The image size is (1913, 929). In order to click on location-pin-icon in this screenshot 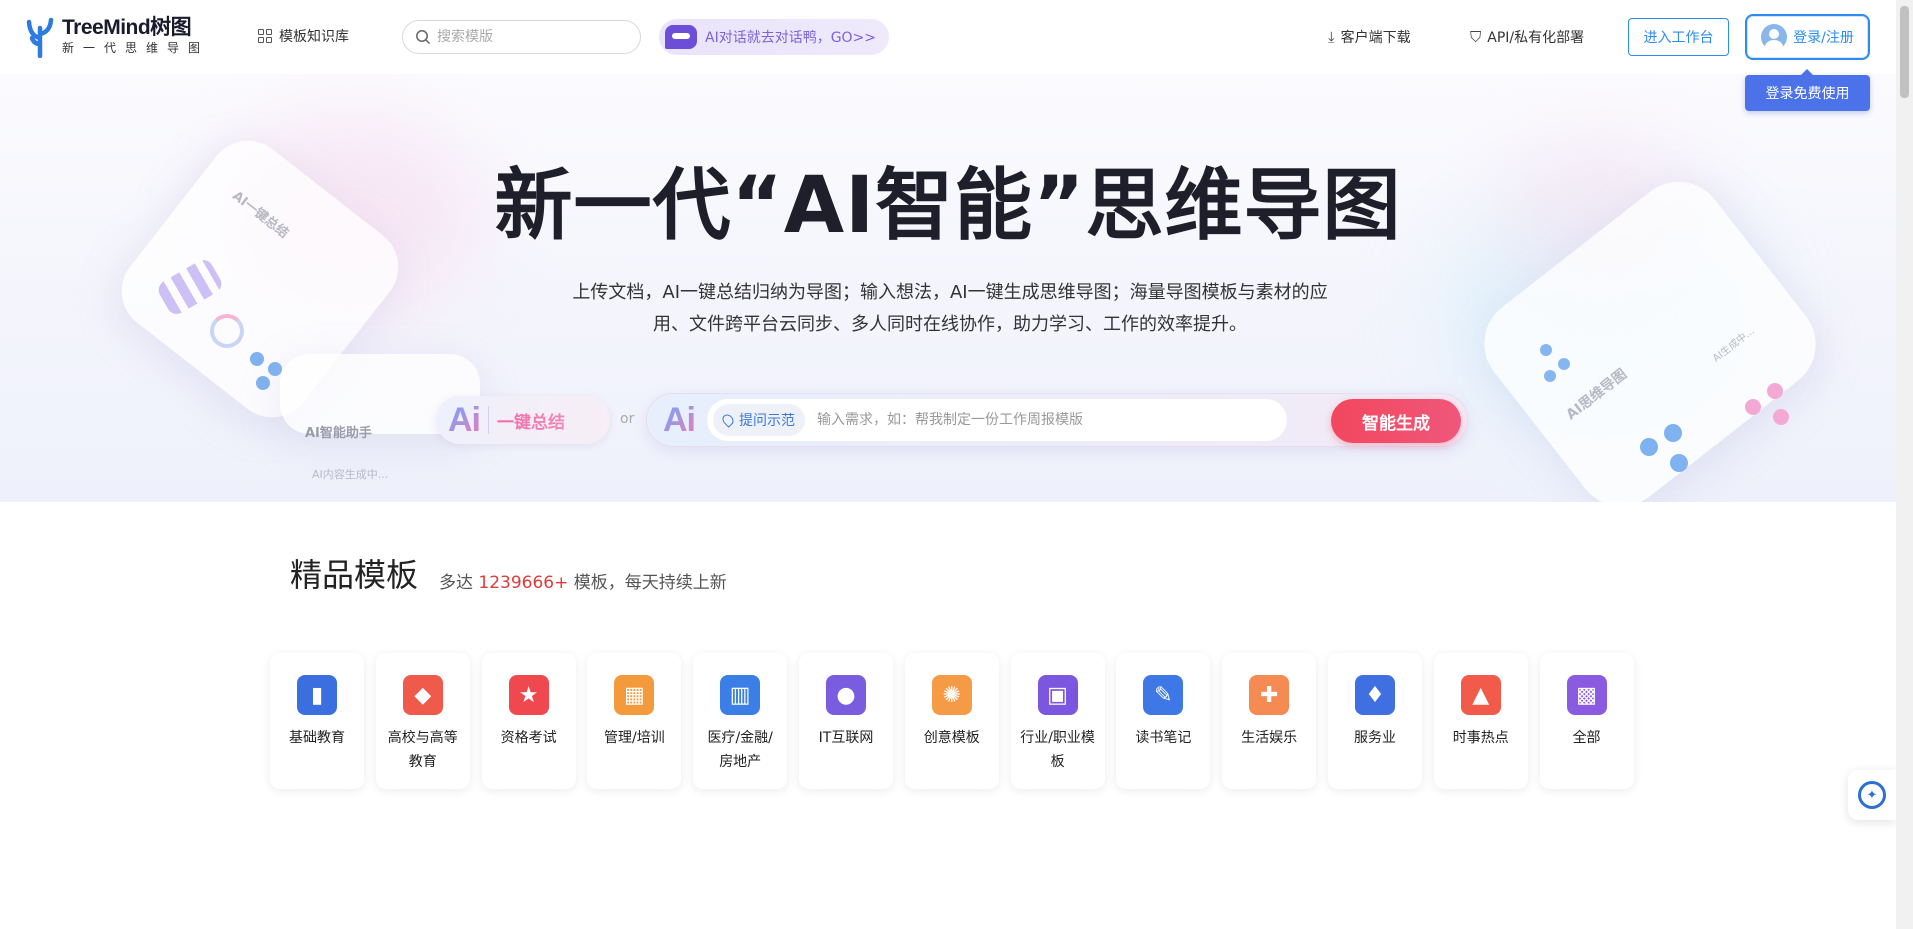, I will do `click(728, 420)`.